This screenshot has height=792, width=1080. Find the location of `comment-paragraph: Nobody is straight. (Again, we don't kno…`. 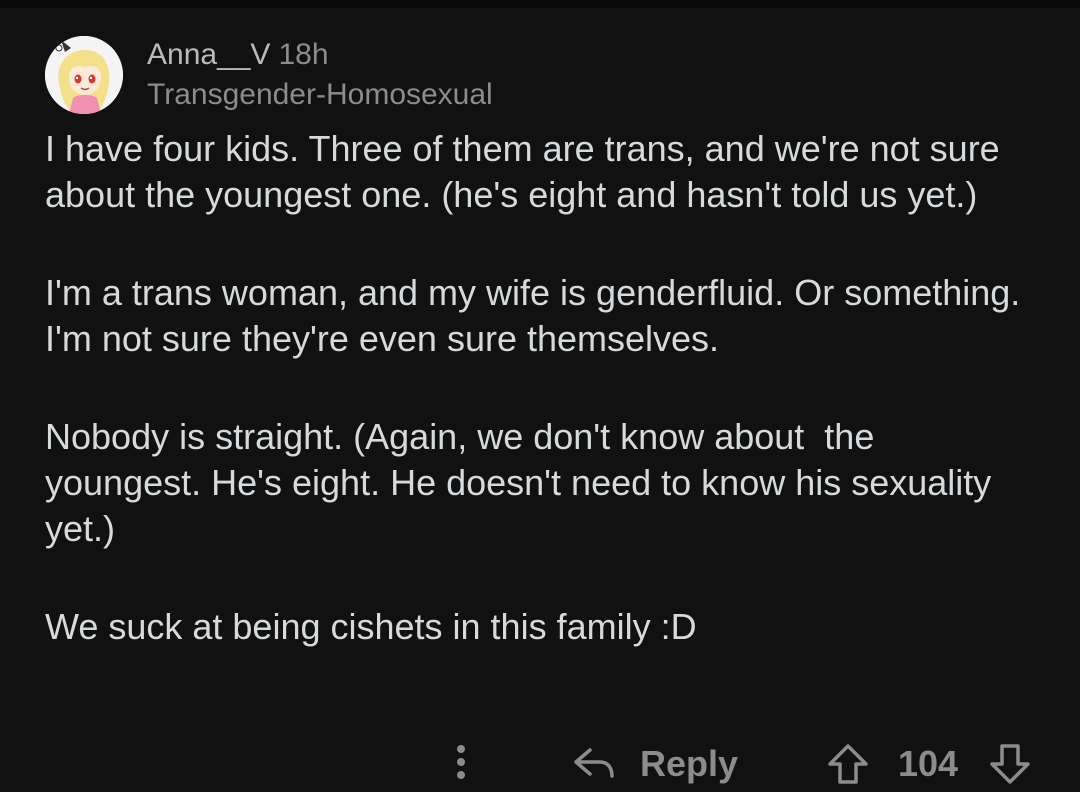

comment-paragraph: Nobody is straight. (Again, we don't kno… is located at coordinates (523, 482).